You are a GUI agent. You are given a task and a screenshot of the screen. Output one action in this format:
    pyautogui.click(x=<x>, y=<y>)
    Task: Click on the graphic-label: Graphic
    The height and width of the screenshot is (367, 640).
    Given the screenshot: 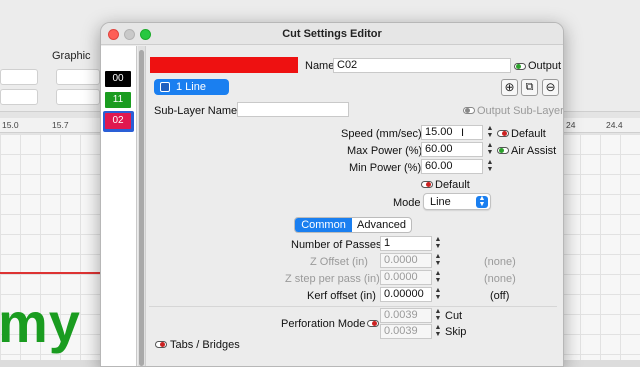 What is the action you would take?
    pyautogui.click(x=71, y=56)
    